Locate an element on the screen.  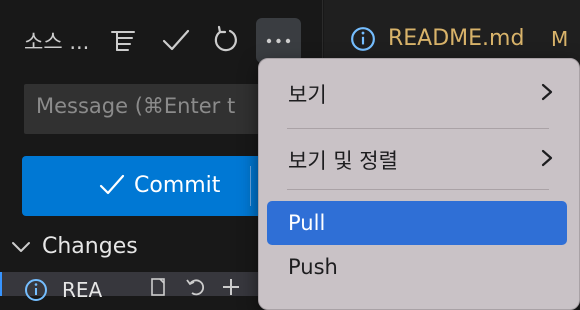
chevron-down-icon is located at coordinates (21, 246).